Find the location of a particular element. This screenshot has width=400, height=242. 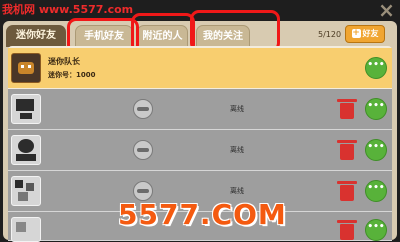

watermark-top: 我机网 www.5577.com is located at coordinates (68, 9).